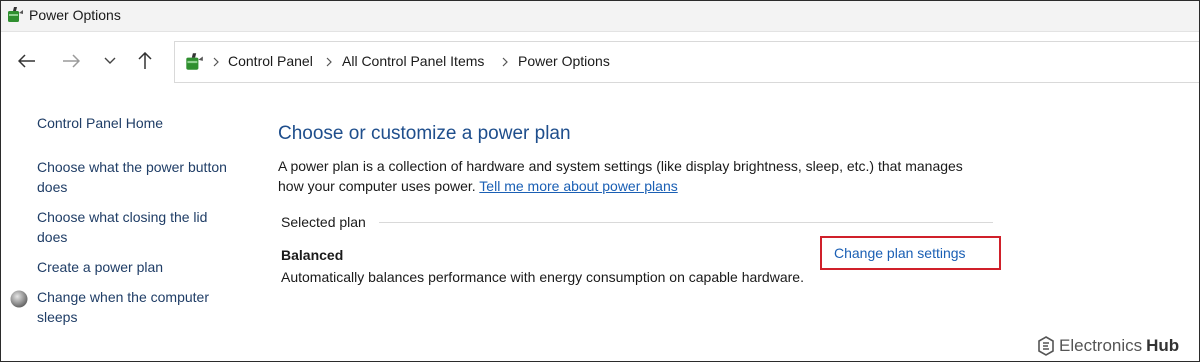 The image size is (1200, 362). Describe the element at coordinates (1101, 345) in the screenshot. I see `watermark-text-light: Electronics` at that location.